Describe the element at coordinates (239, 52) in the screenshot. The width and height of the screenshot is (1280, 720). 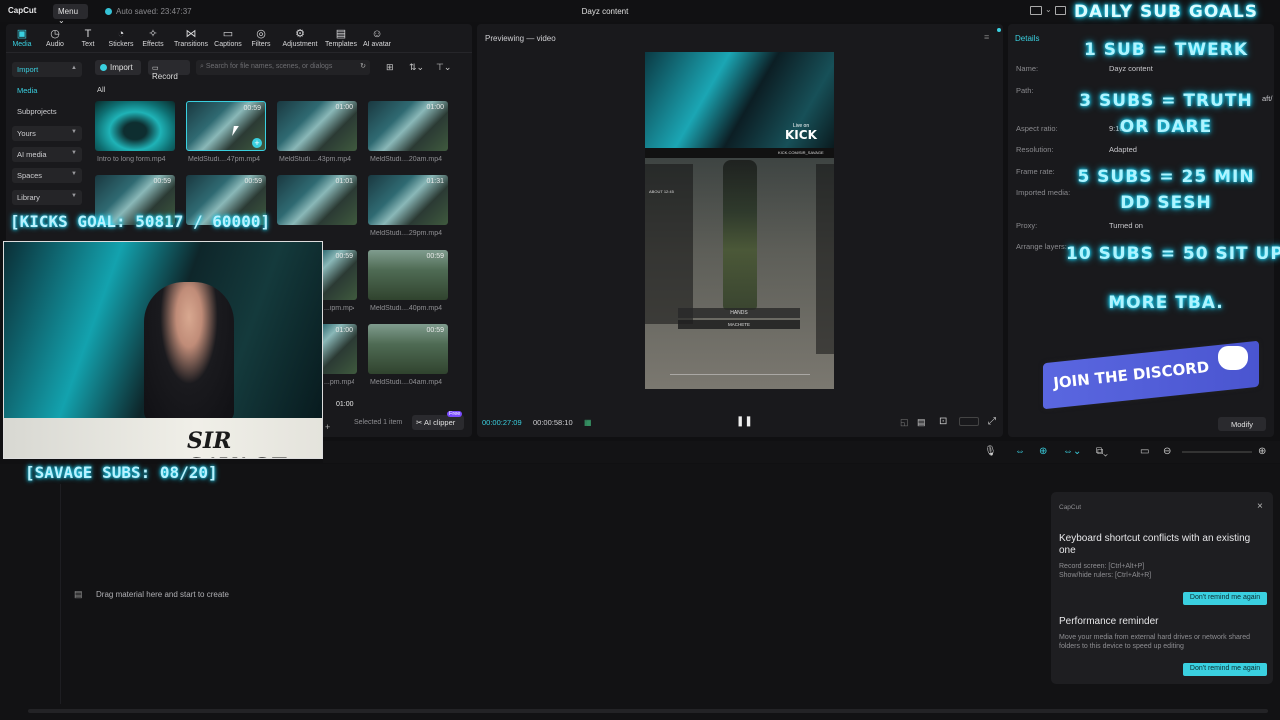
I see `toolbar-divider` at that location.